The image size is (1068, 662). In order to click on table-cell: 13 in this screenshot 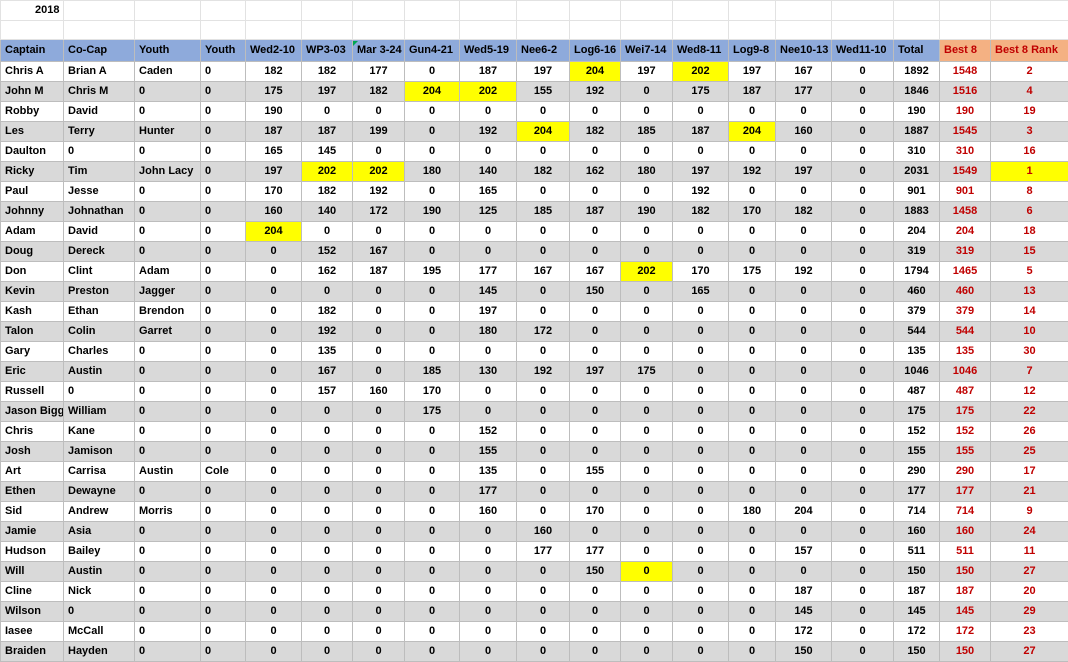, I will do `click(1029, 292)`.